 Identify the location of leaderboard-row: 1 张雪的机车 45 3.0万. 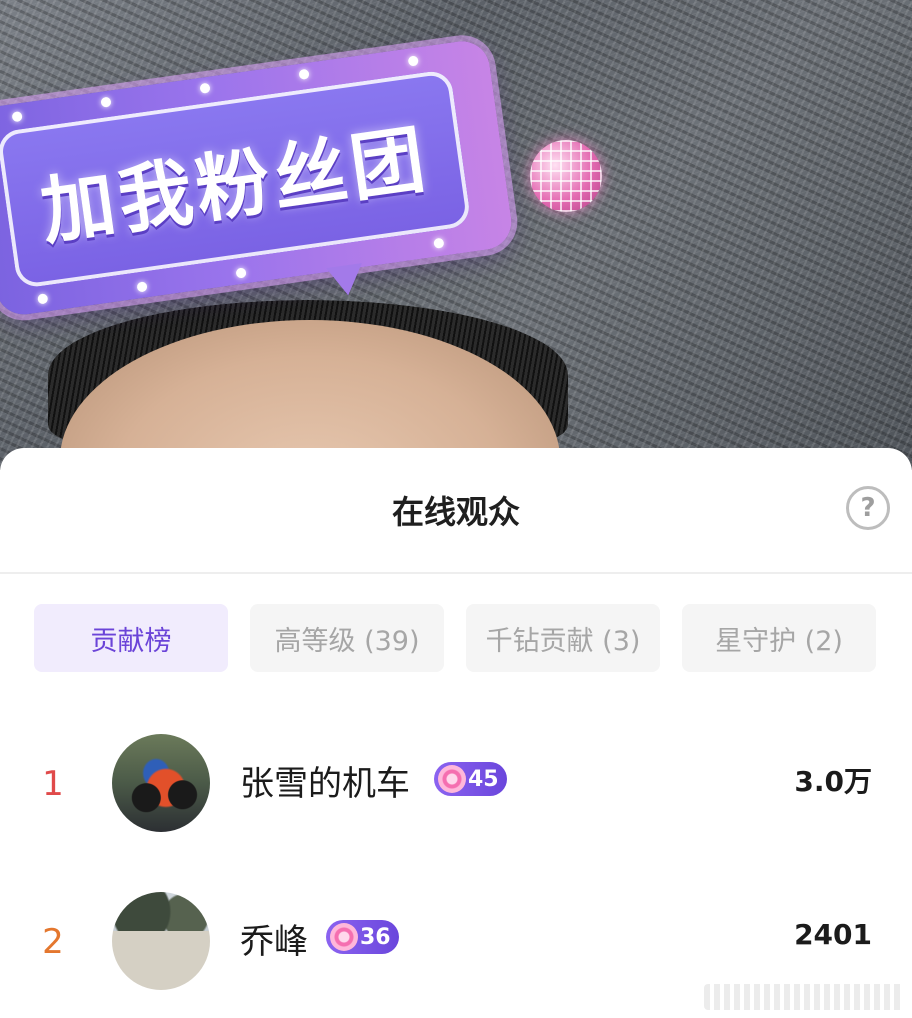
(456, 786).